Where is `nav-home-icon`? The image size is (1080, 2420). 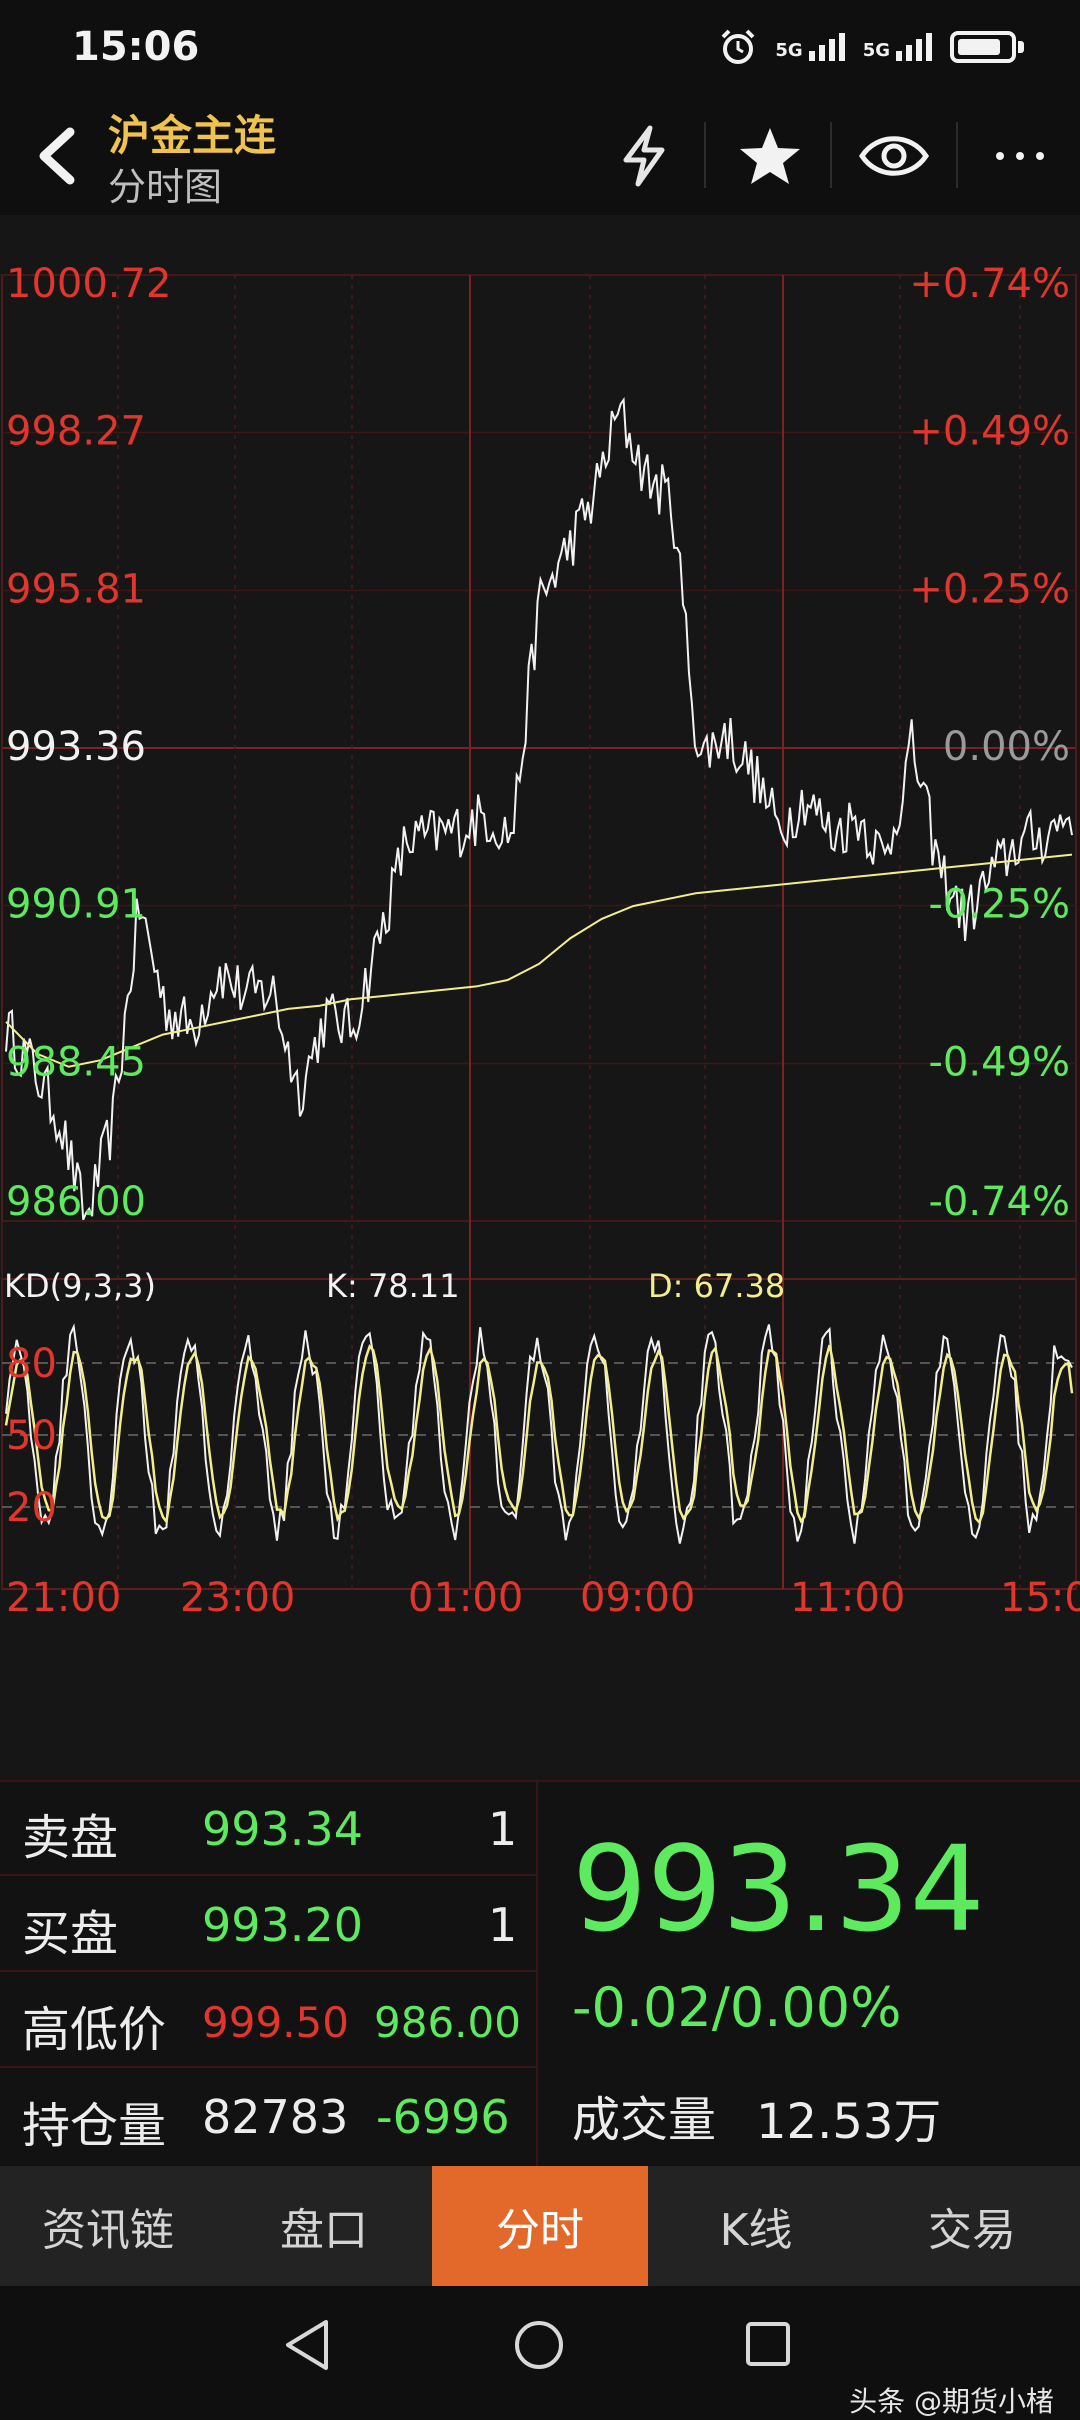 nav-home-icon is located at coordinates (539, 2345).